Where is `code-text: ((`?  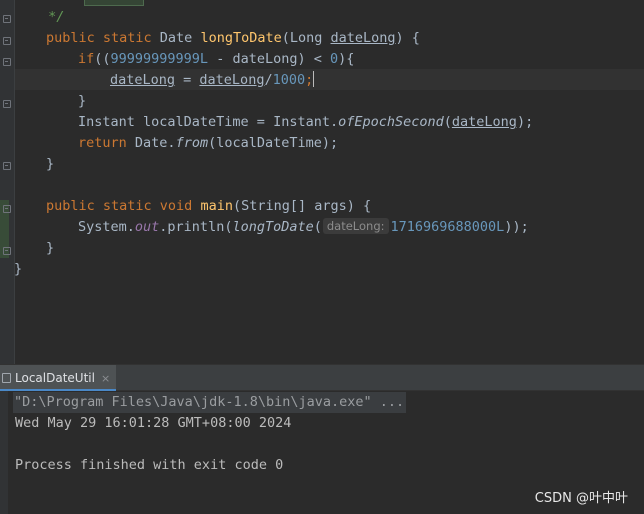 code-text: (( is located at coordinates (102, 59).